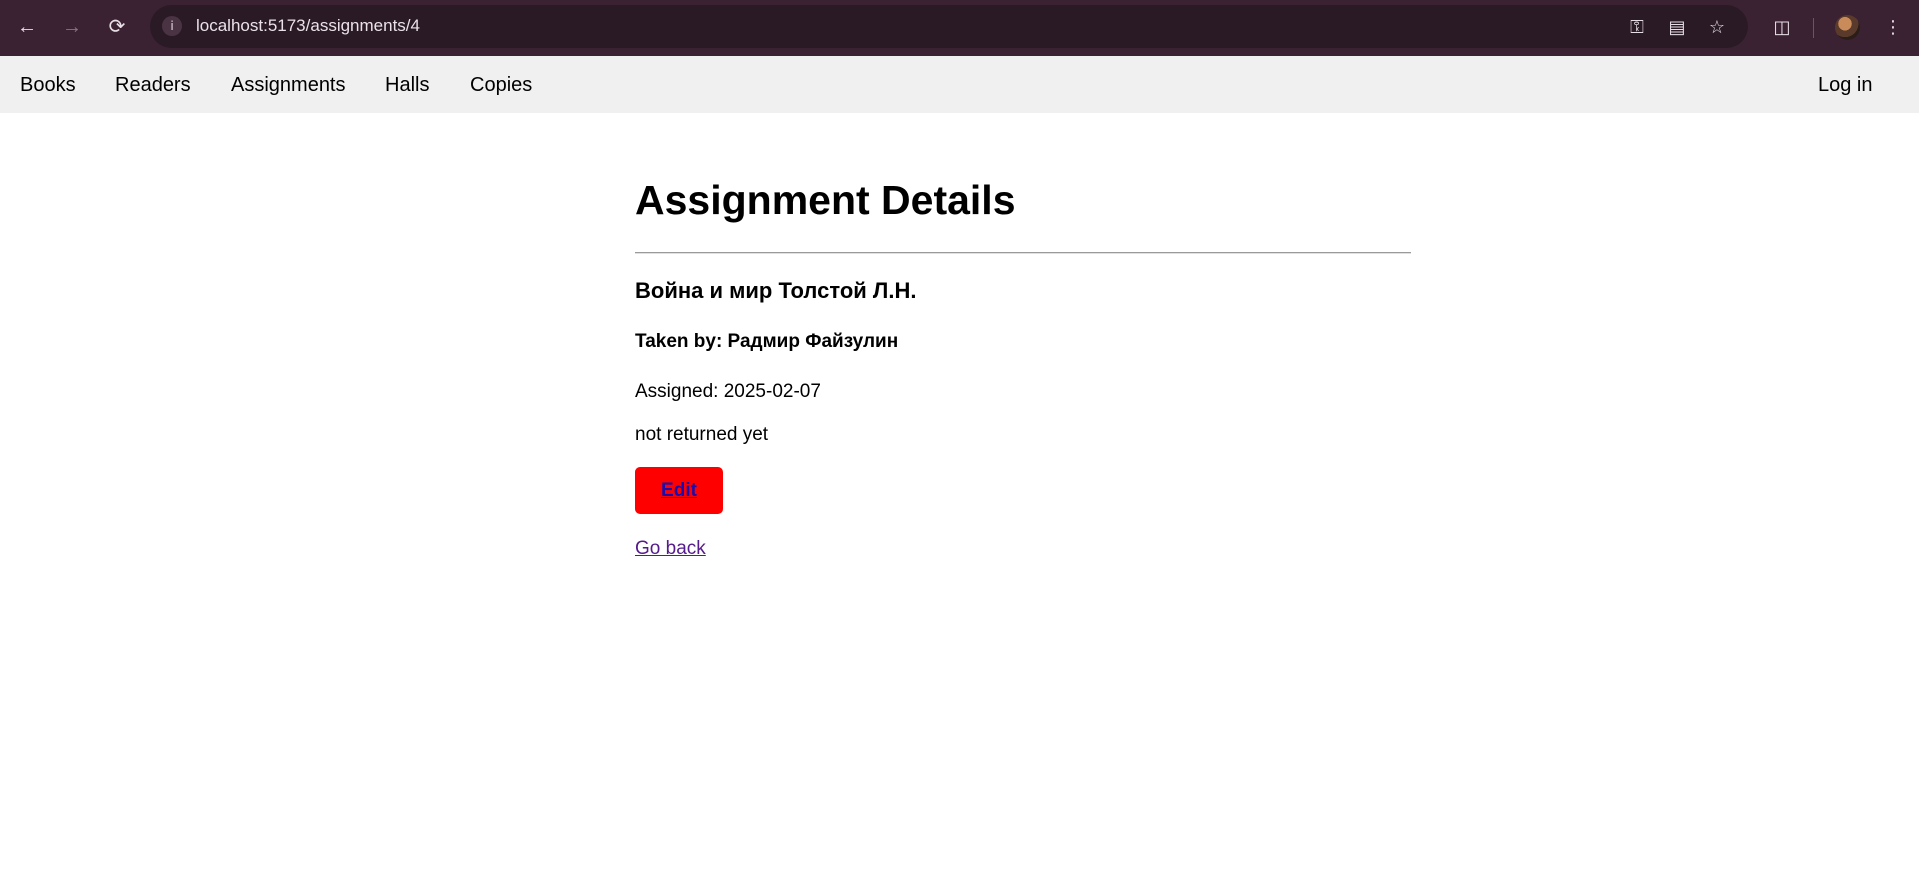 The height and width of the screenshot is (894, 1919). Describe the element at coordinates (825, 200) in the screenshot. I see `page-title: Assignment Details` at that location.